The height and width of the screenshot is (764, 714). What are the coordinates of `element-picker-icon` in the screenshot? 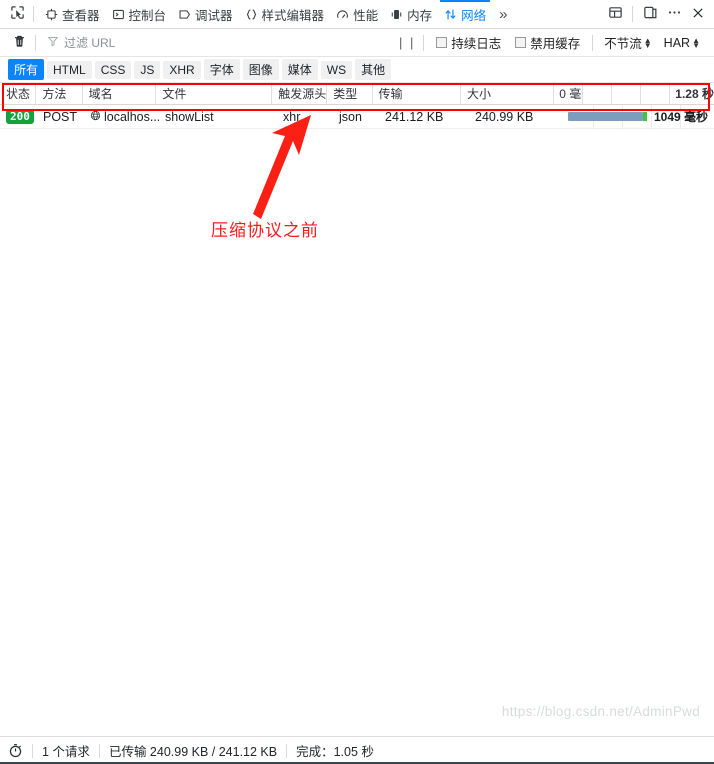 It's located at (17, 14).